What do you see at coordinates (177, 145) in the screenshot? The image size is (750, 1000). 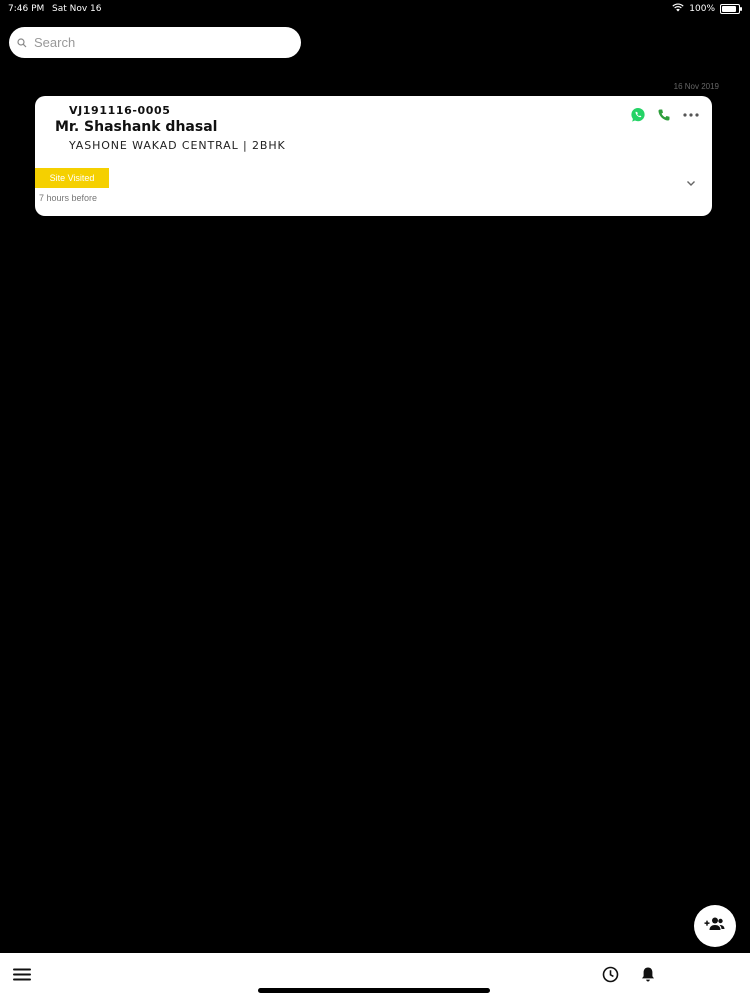 I see `lead-project: YASHONE WAKAD CENTRAL | 2BHK` at bounding box center [177, 145].